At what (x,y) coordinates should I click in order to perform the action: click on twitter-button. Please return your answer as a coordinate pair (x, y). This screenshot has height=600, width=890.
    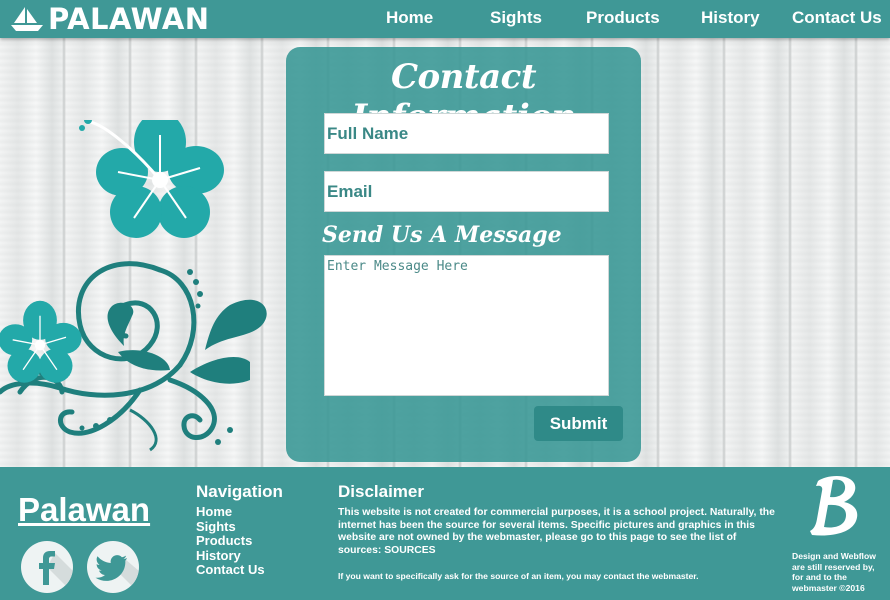
    Looking at the image, I should click on (113, 567).